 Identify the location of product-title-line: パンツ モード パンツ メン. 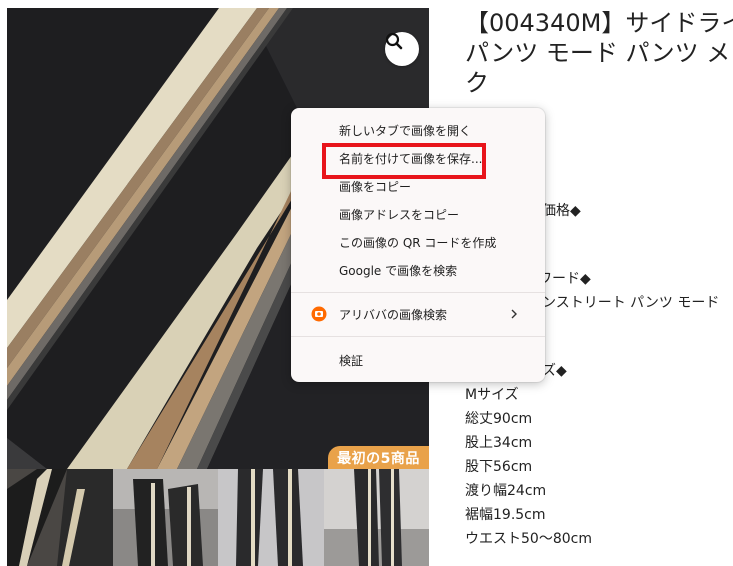
(599, 53).